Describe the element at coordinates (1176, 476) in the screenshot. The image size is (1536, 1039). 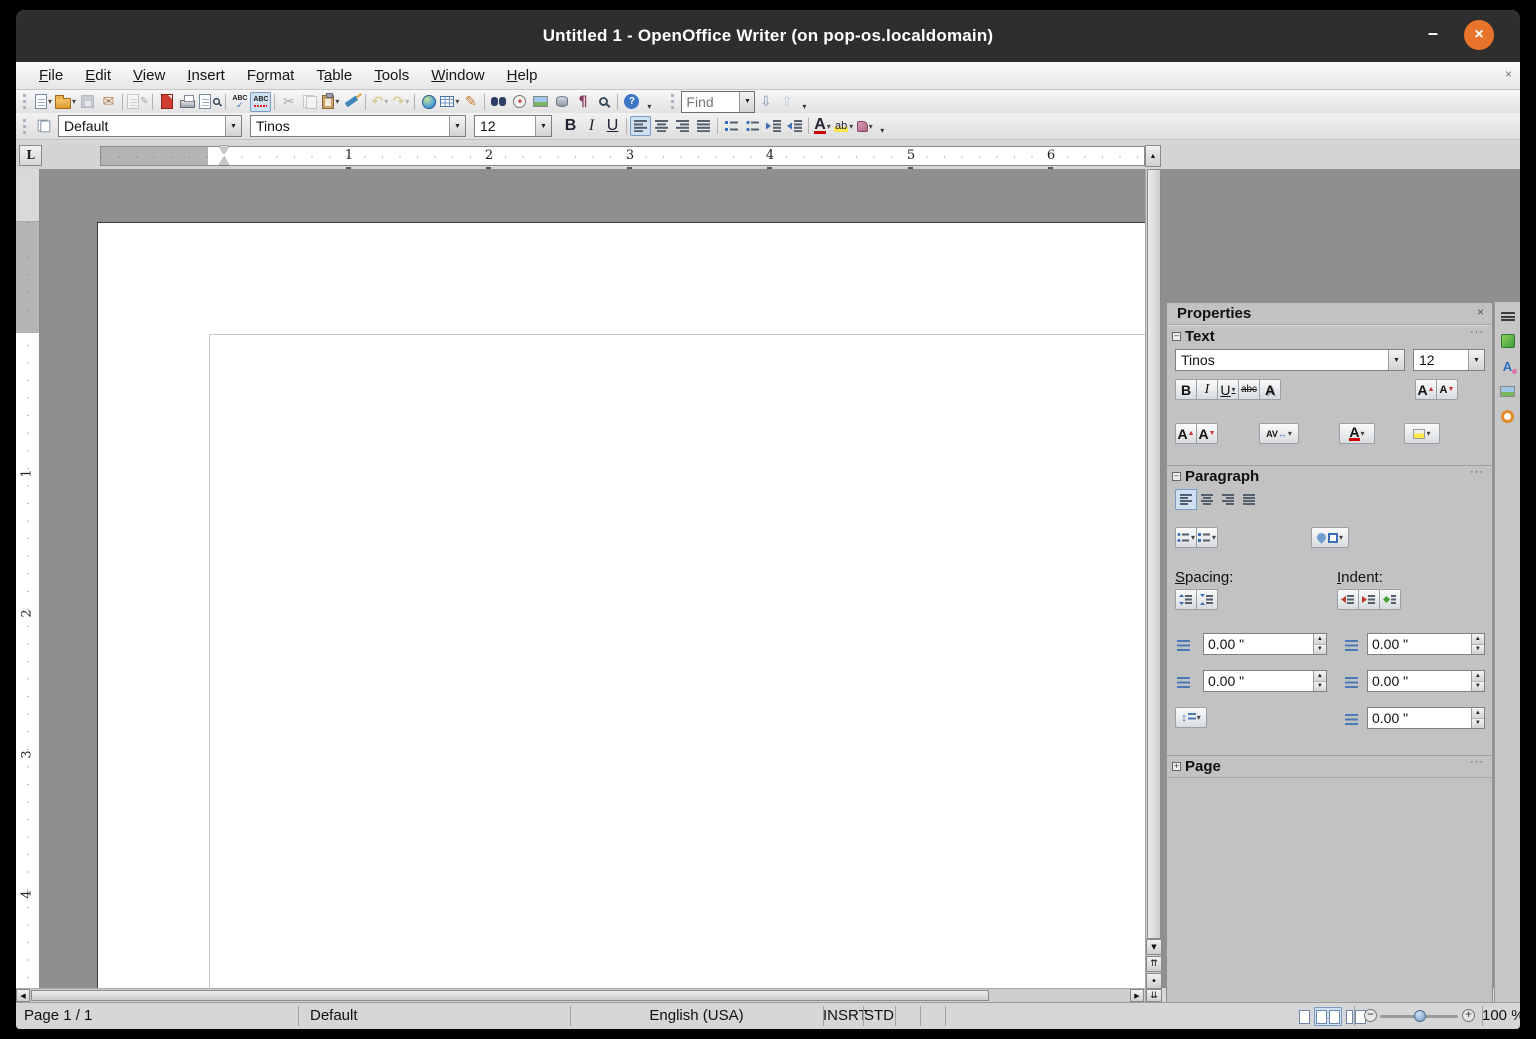
I see `collapse-icon: −` at that location.